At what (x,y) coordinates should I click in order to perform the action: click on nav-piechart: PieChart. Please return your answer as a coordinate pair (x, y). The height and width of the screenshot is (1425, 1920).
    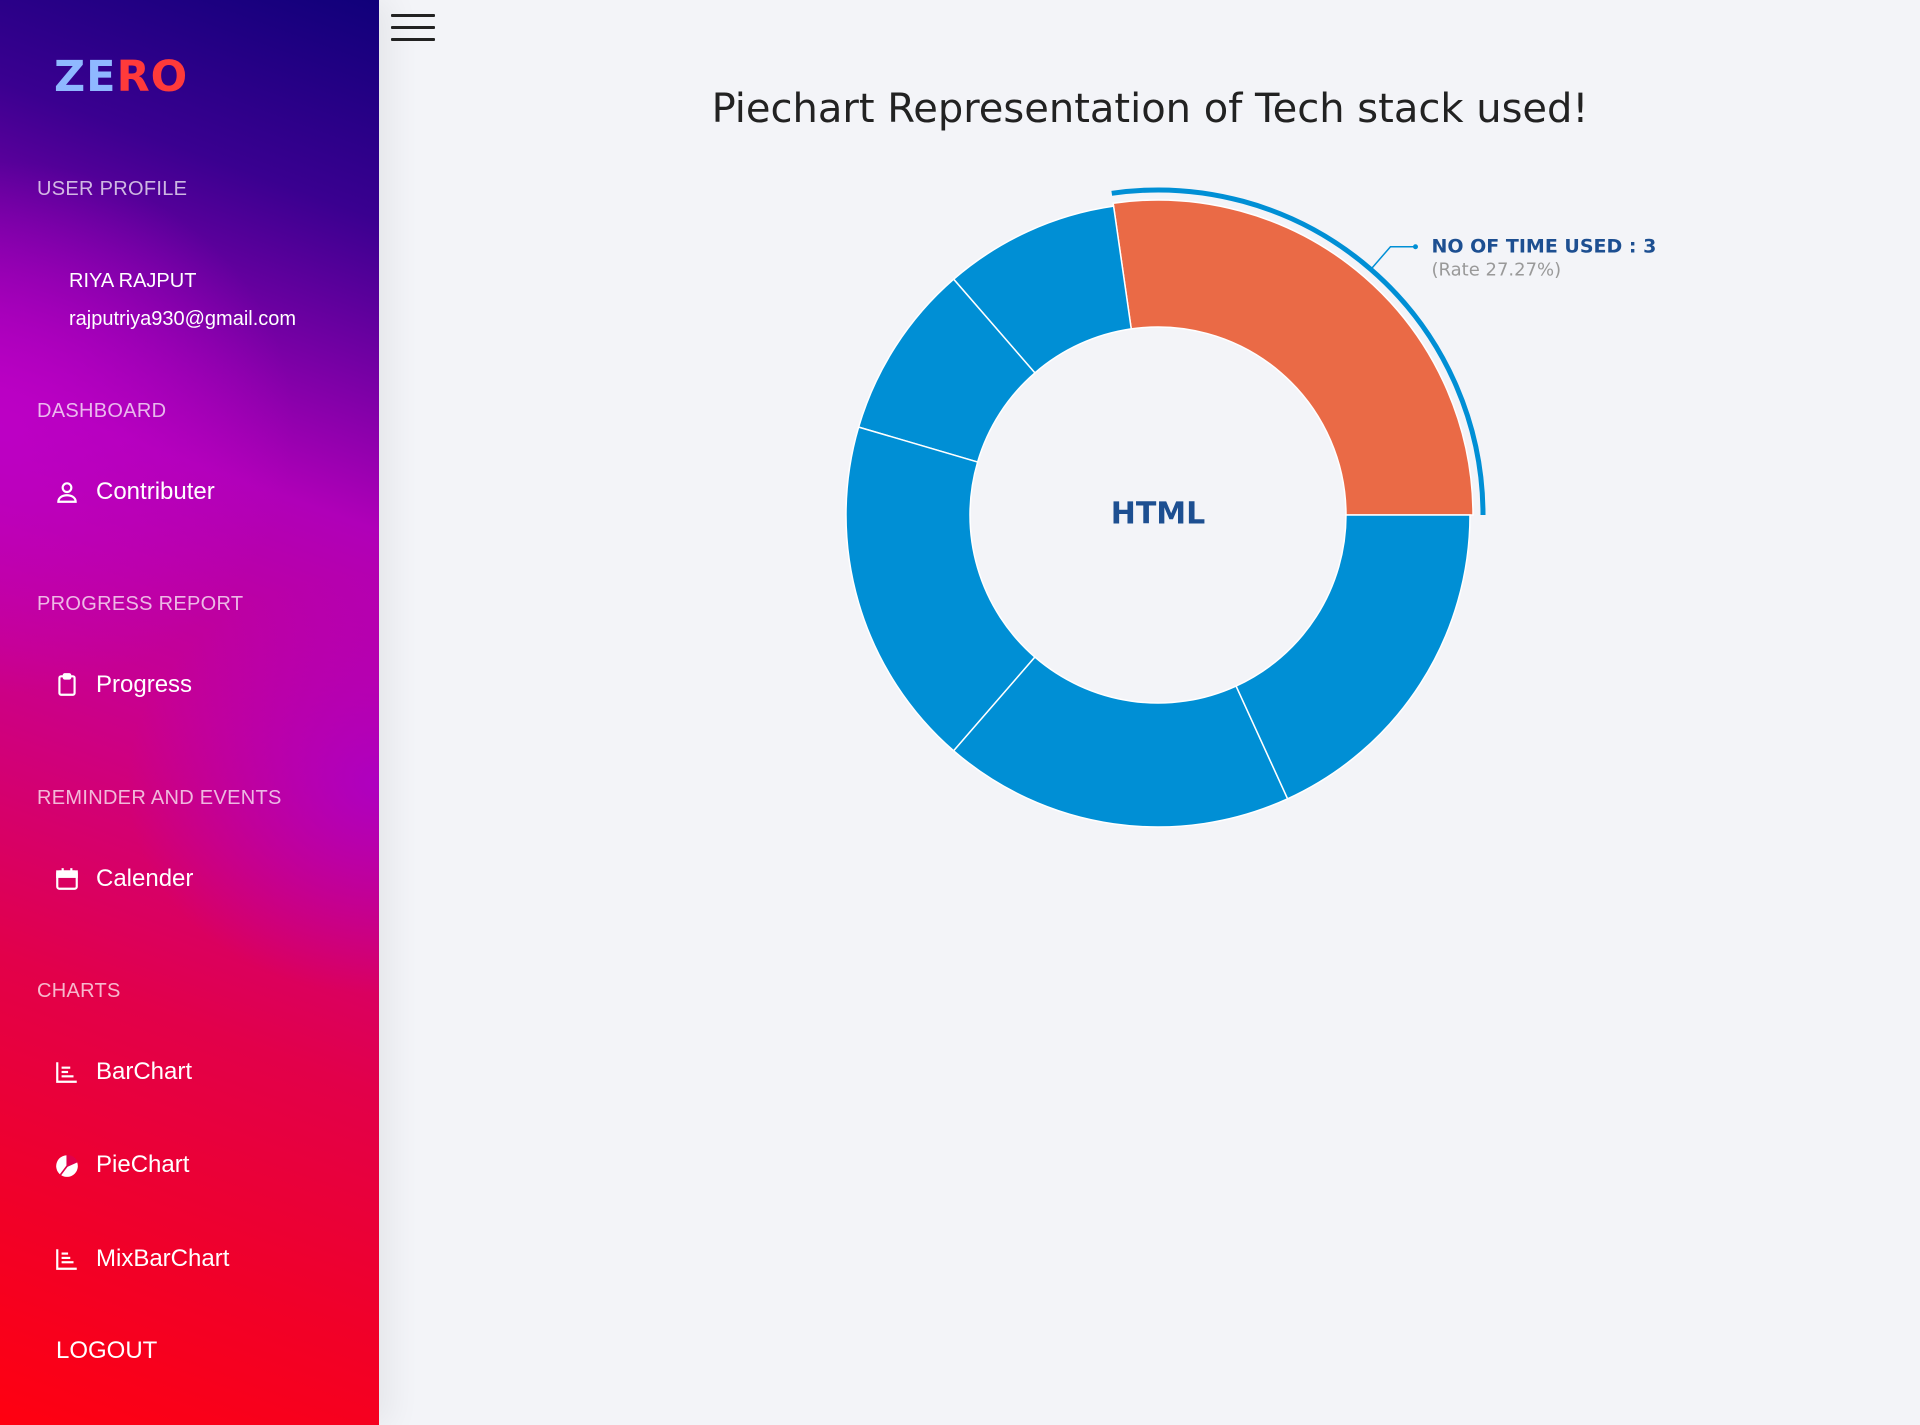
    Looking at the image, I should click on (121, 1165).